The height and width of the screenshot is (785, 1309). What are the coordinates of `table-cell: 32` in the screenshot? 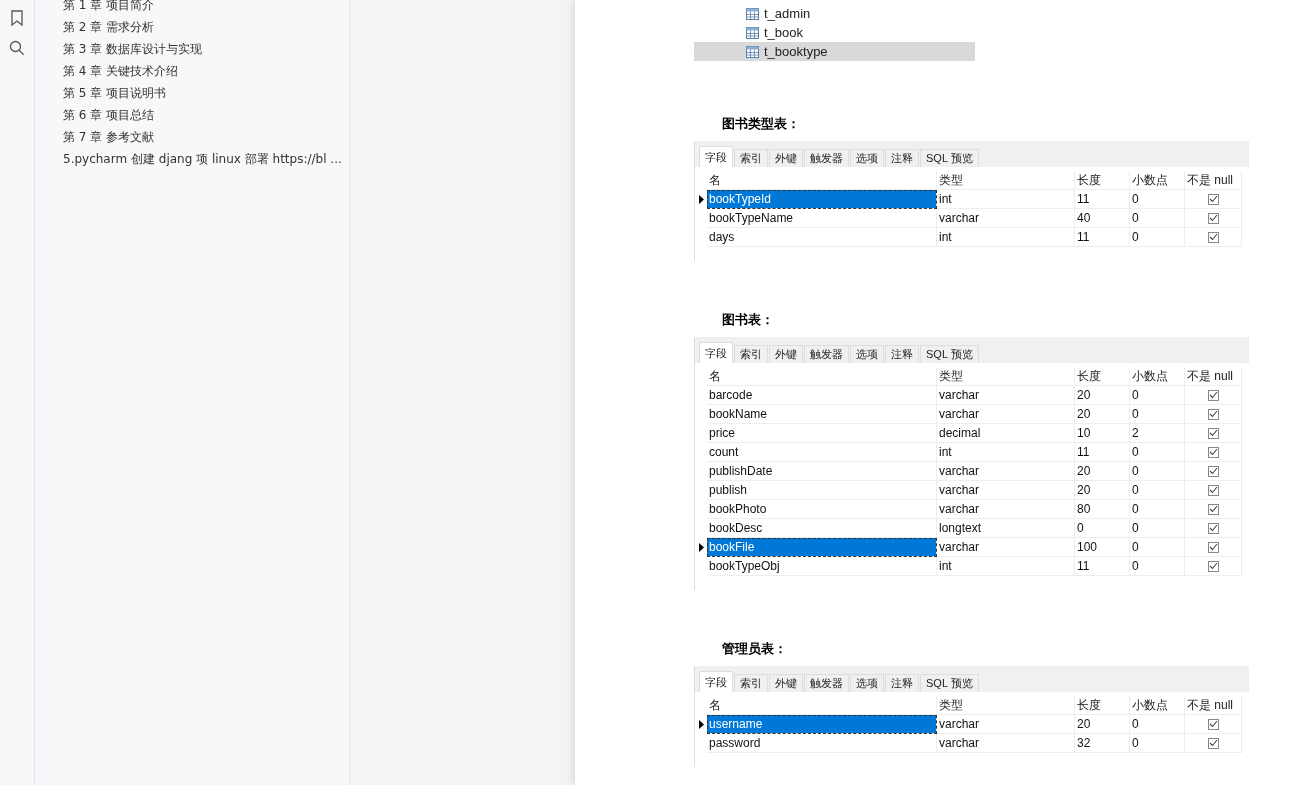 It's located at (1102, 743).